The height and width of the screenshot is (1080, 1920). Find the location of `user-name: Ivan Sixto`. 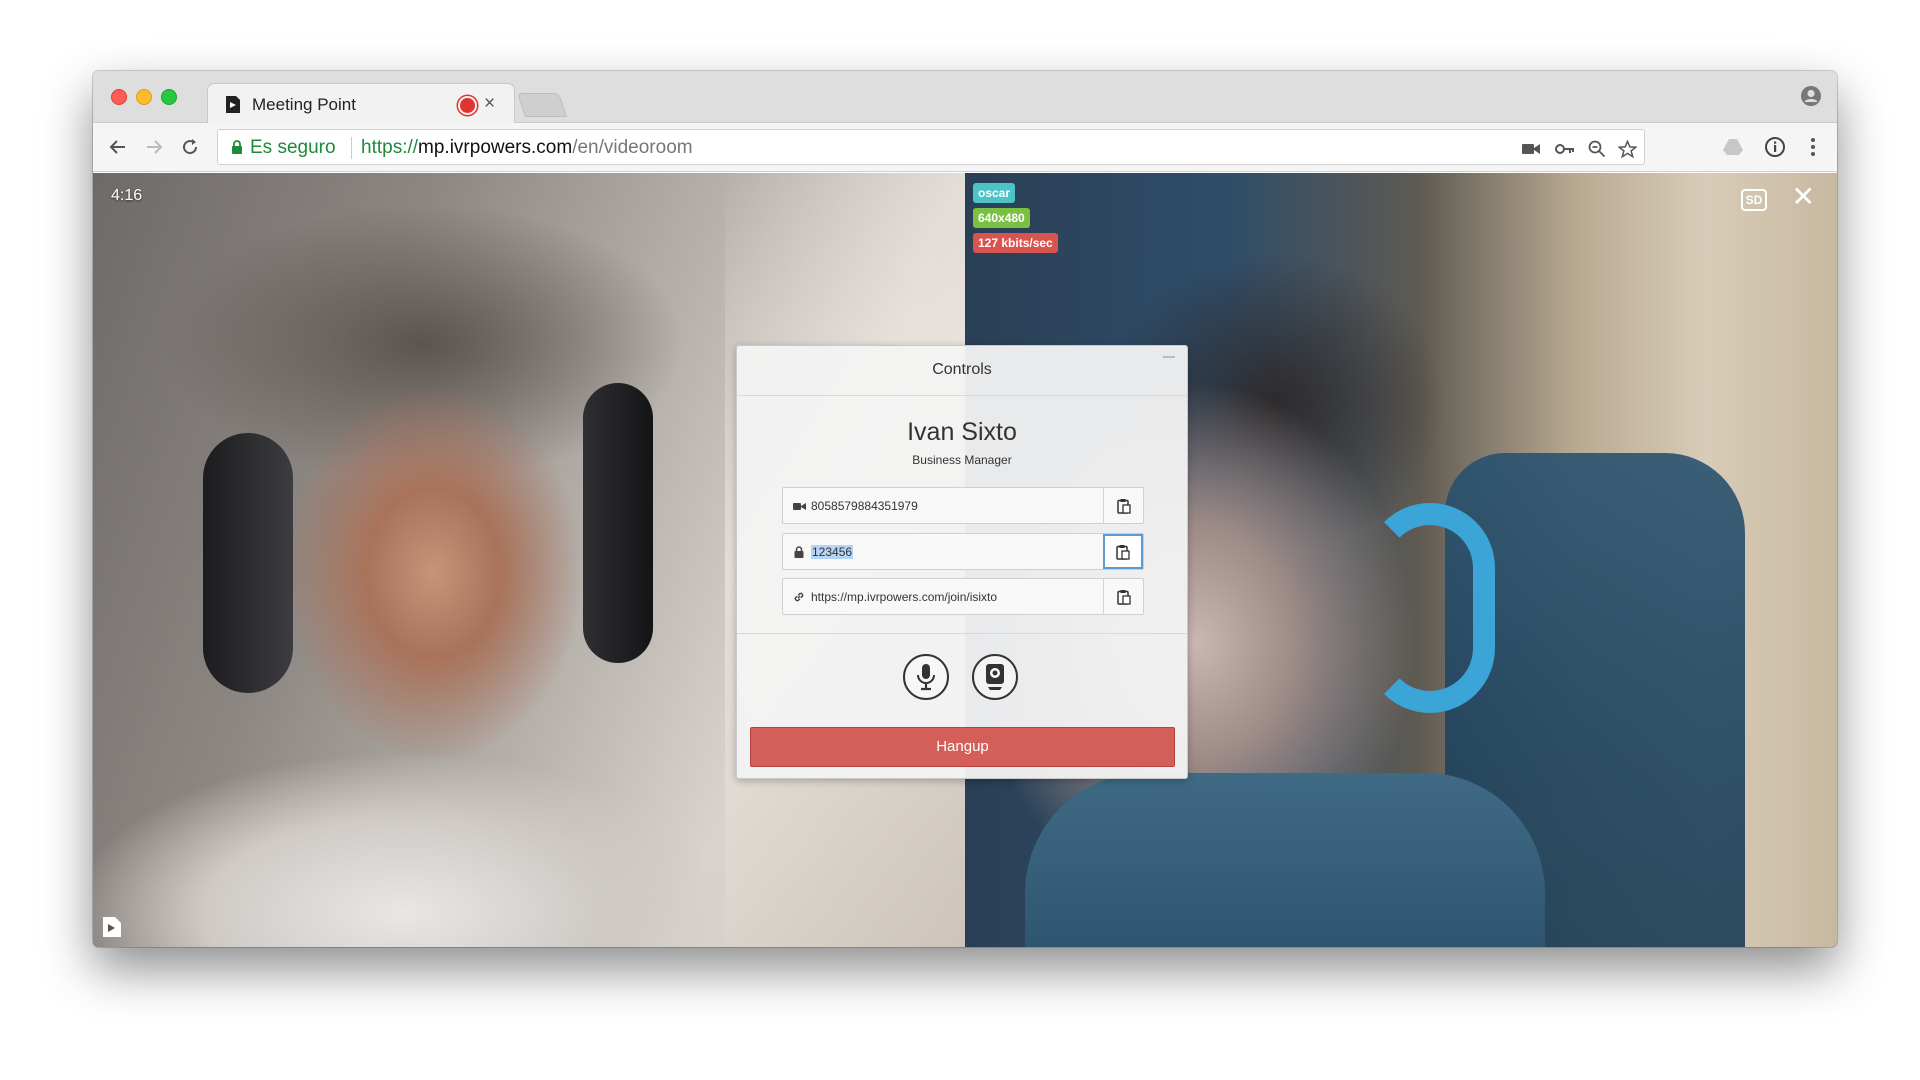

user-name: Ivan Sixto is located at coordinates (962, 432).